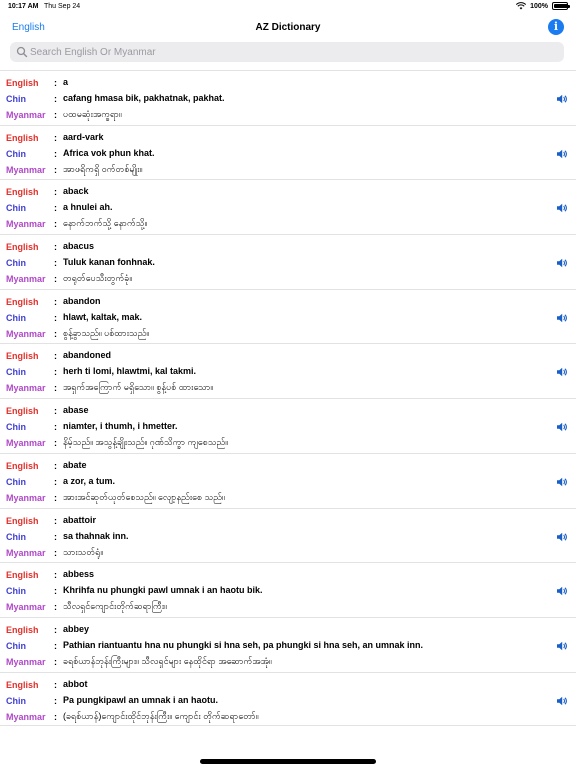 The width and height of the screenshot is (576, 768). Describe the element at coordinates (109, 262) in the screenshot. I see `chin-translation: Tuluk kanan fonhnak.` at that location.